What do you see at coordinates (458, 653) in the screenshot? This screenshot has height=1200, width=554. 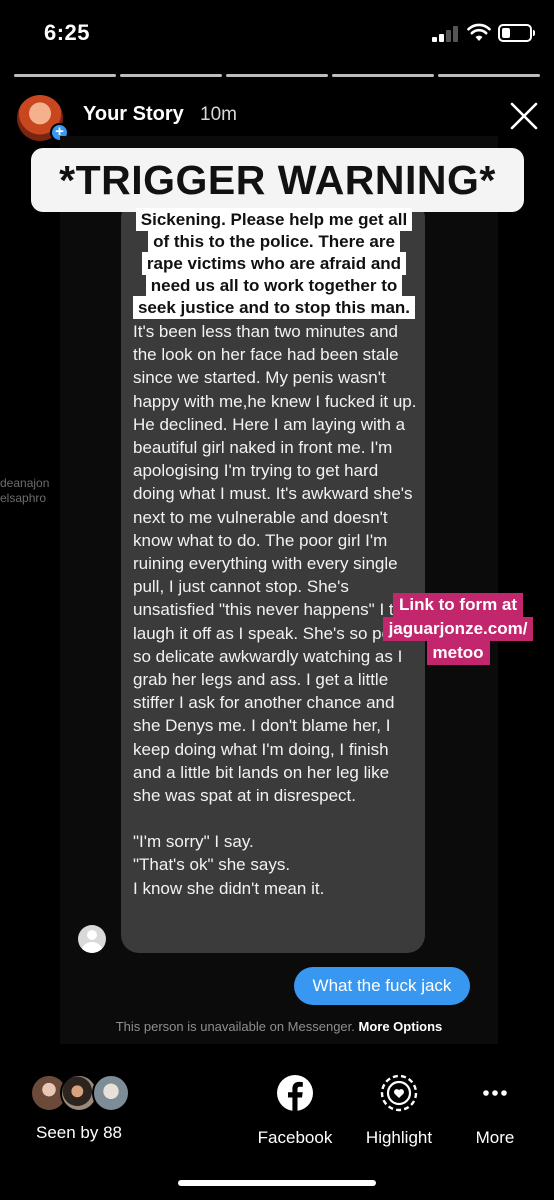 I see `link-line: metoo` at bounding box center [458, 653].